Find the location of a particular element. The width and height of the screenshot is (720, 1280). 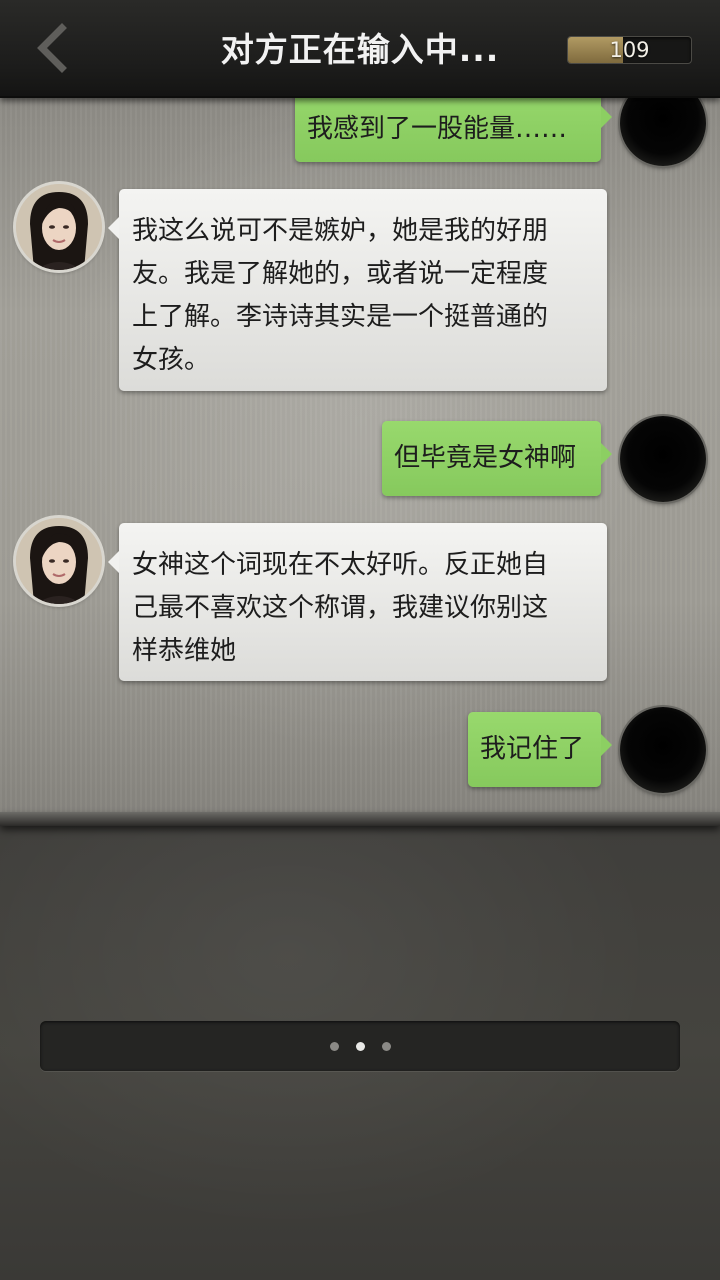

counter-value: 109 is located at coordinates (629, 50).